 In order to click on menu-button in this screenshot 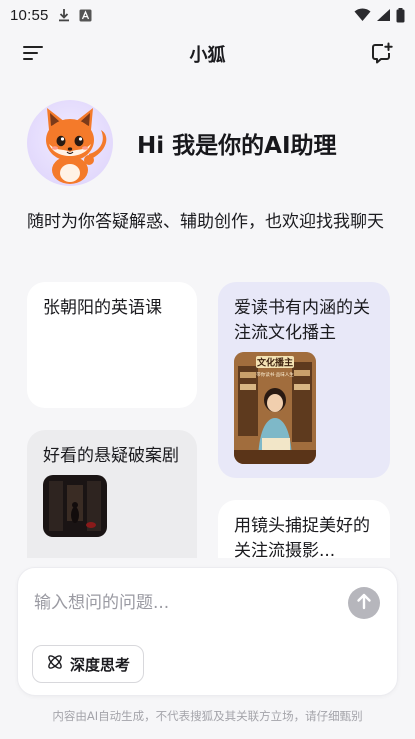, I will do `click(33, 55)`.